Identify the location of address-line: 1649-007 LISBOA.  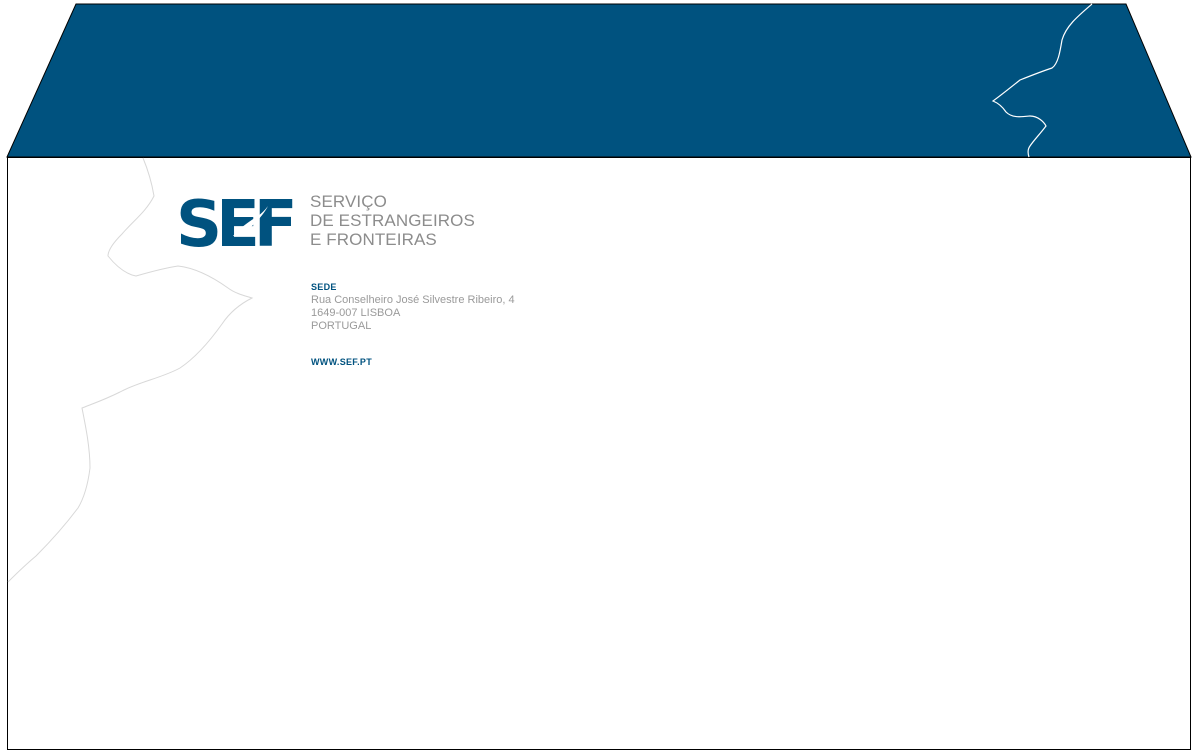
(356, 313).